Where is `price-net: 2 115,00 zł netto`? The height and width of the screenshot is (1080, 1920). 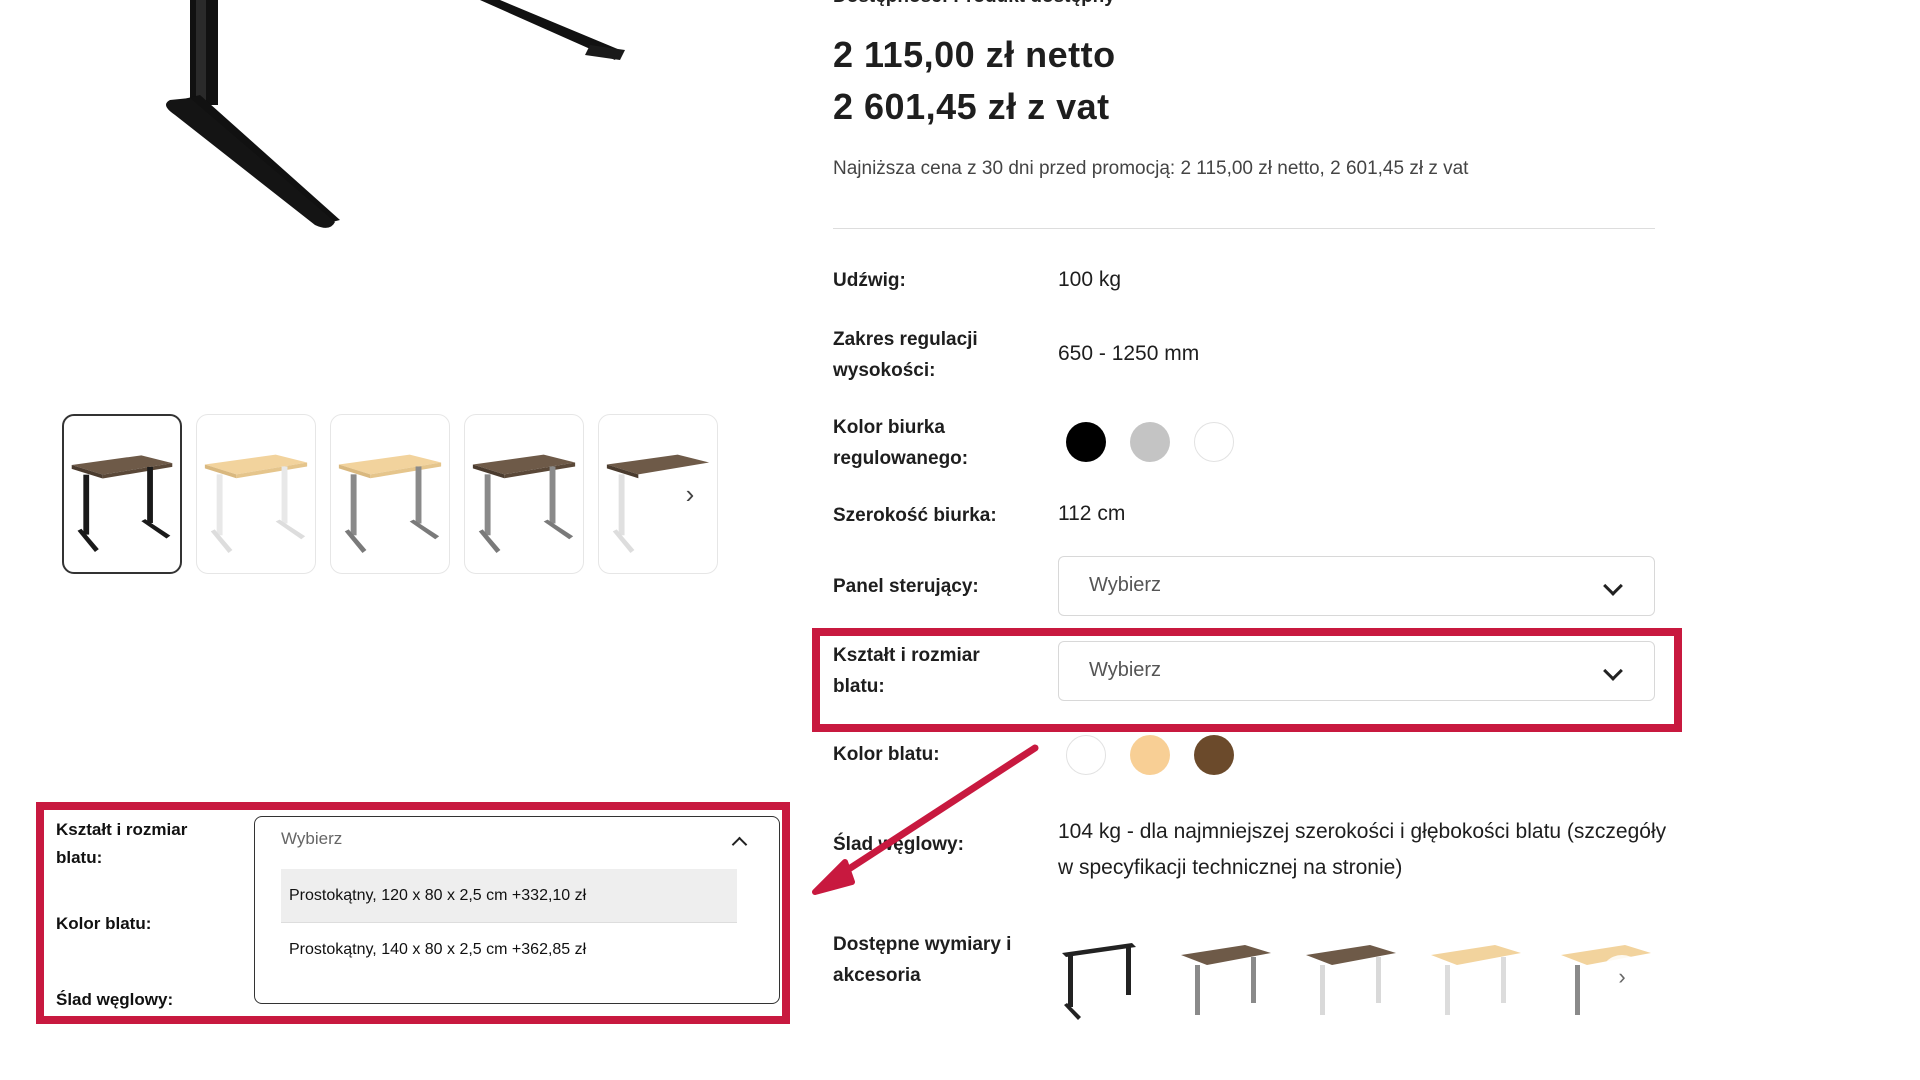
price-net: 2 115,00 zł netto is located at coordinates (974, 54).